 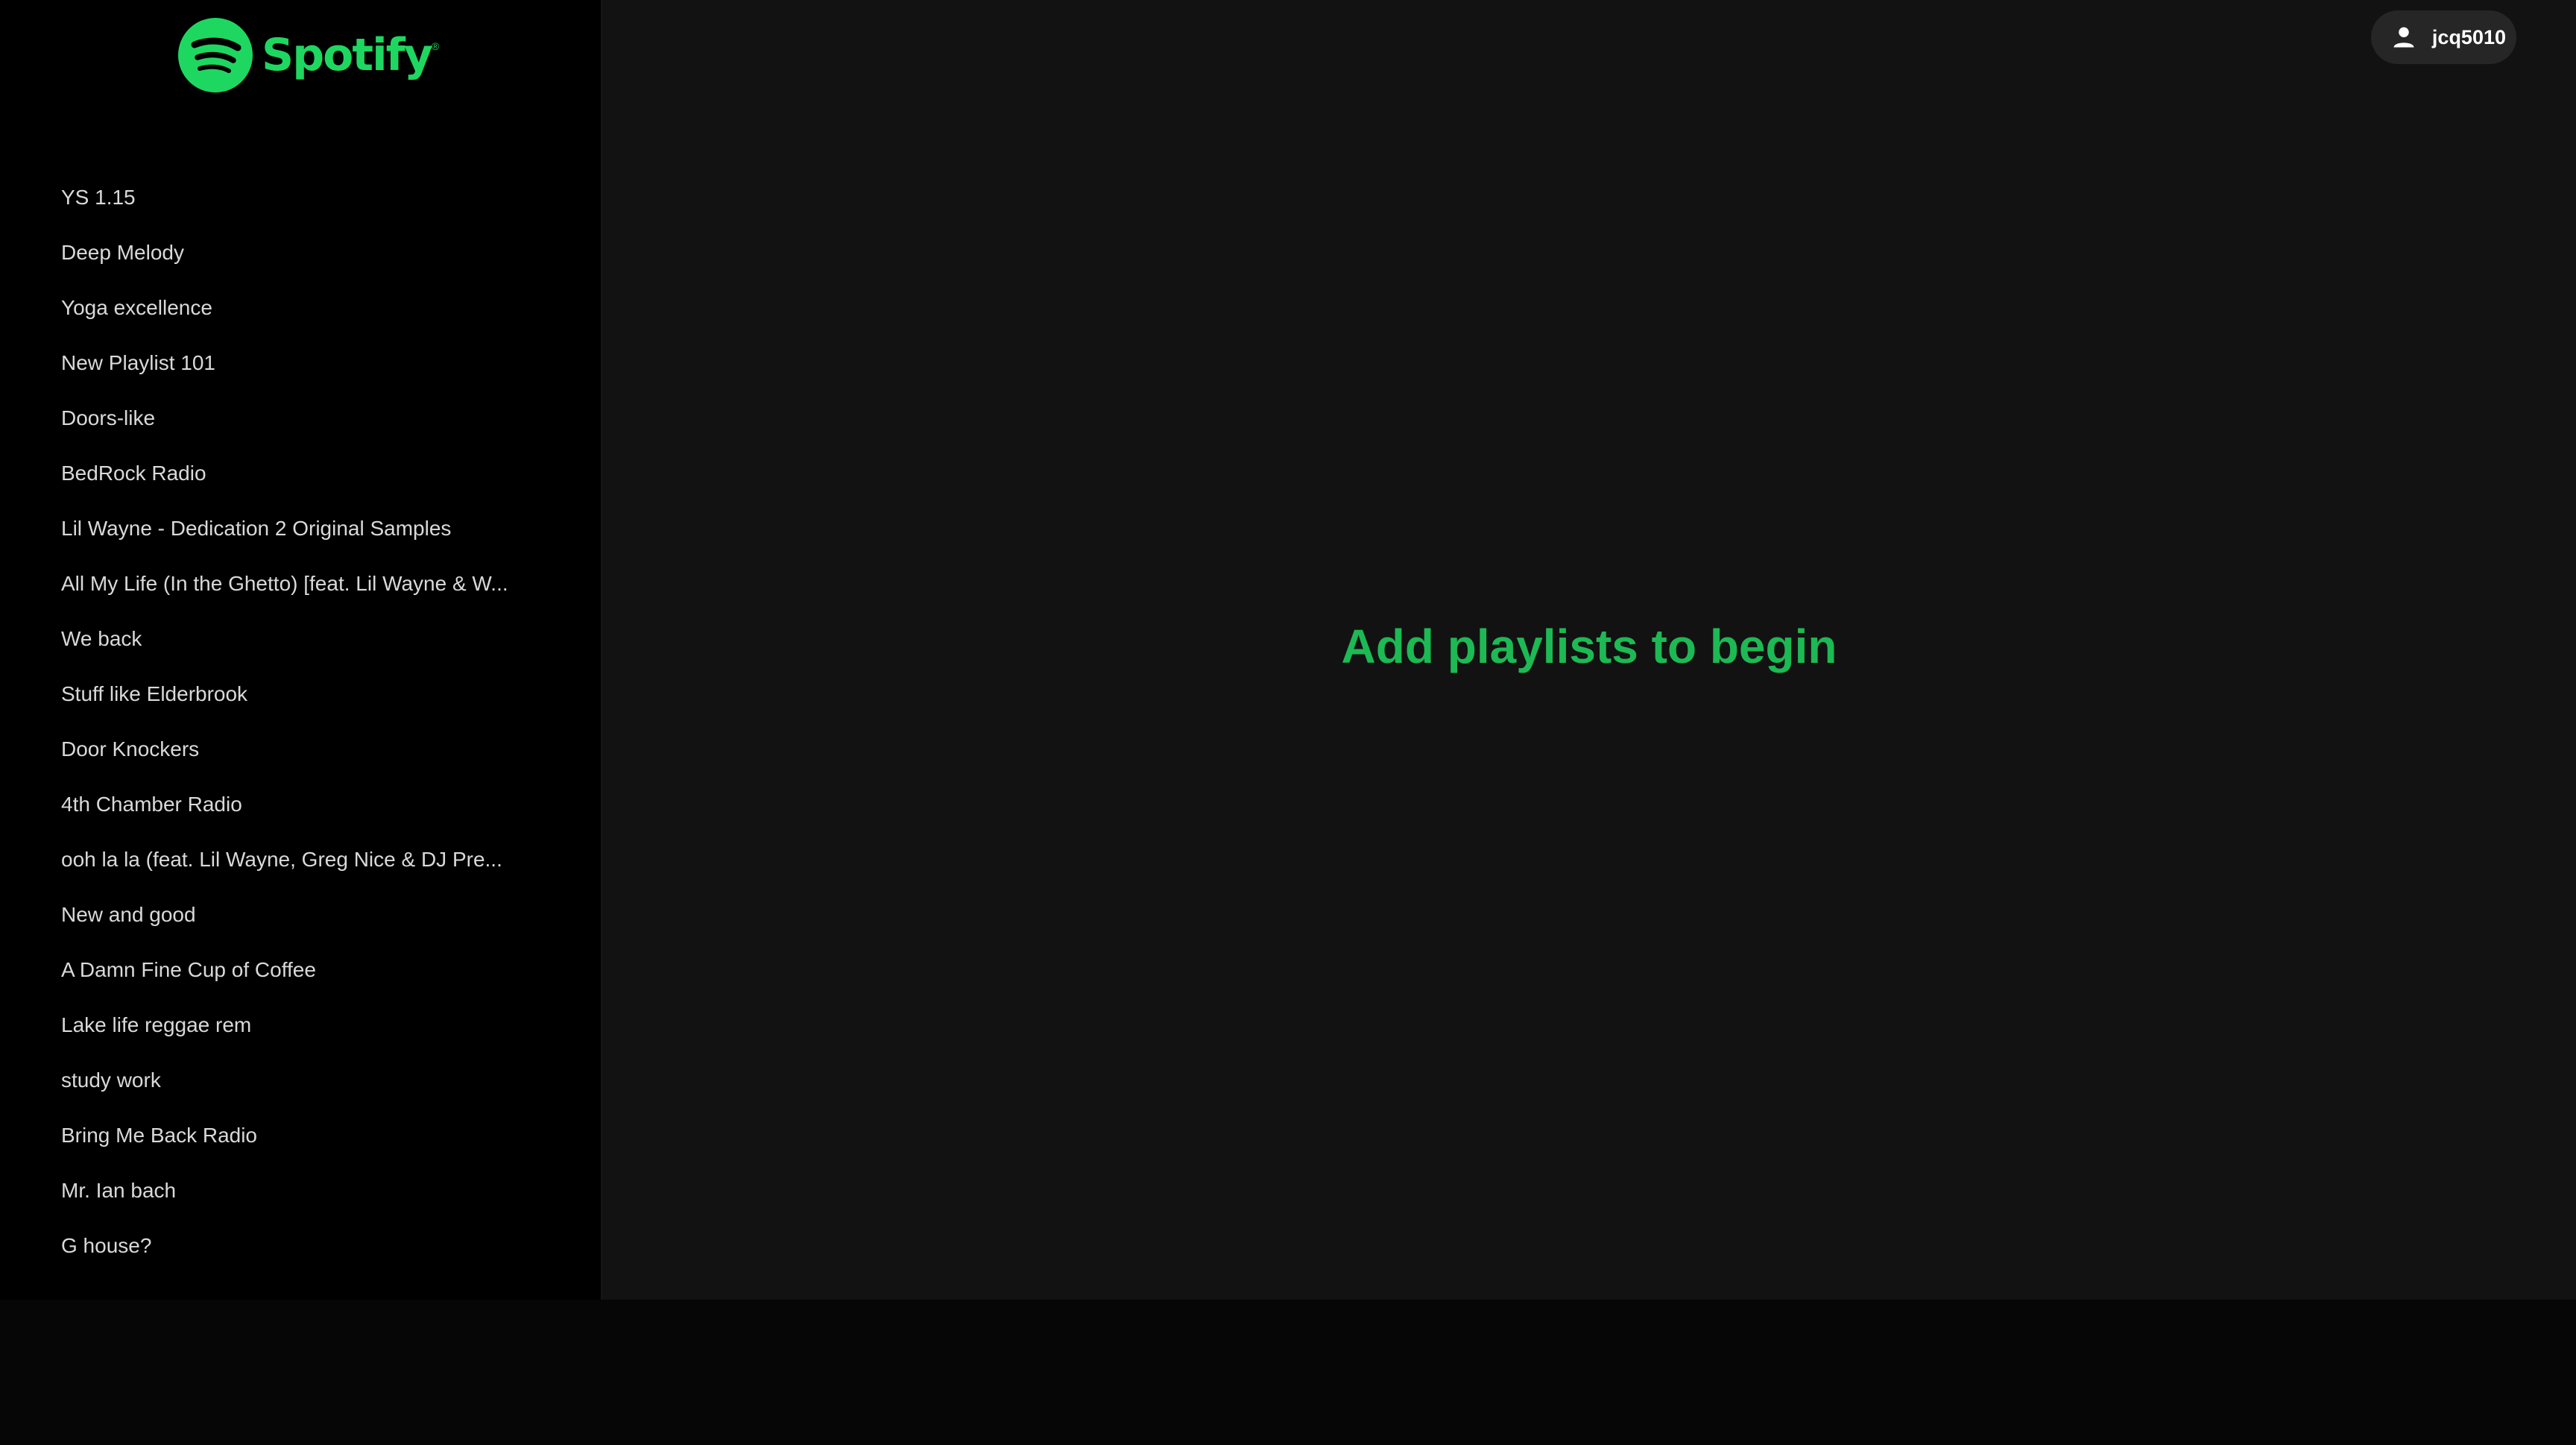 What do you see at coordinates (130, 749) in the screenshot?
I see `playlist-name: Door Knockers` at bounding box center [130, 749].